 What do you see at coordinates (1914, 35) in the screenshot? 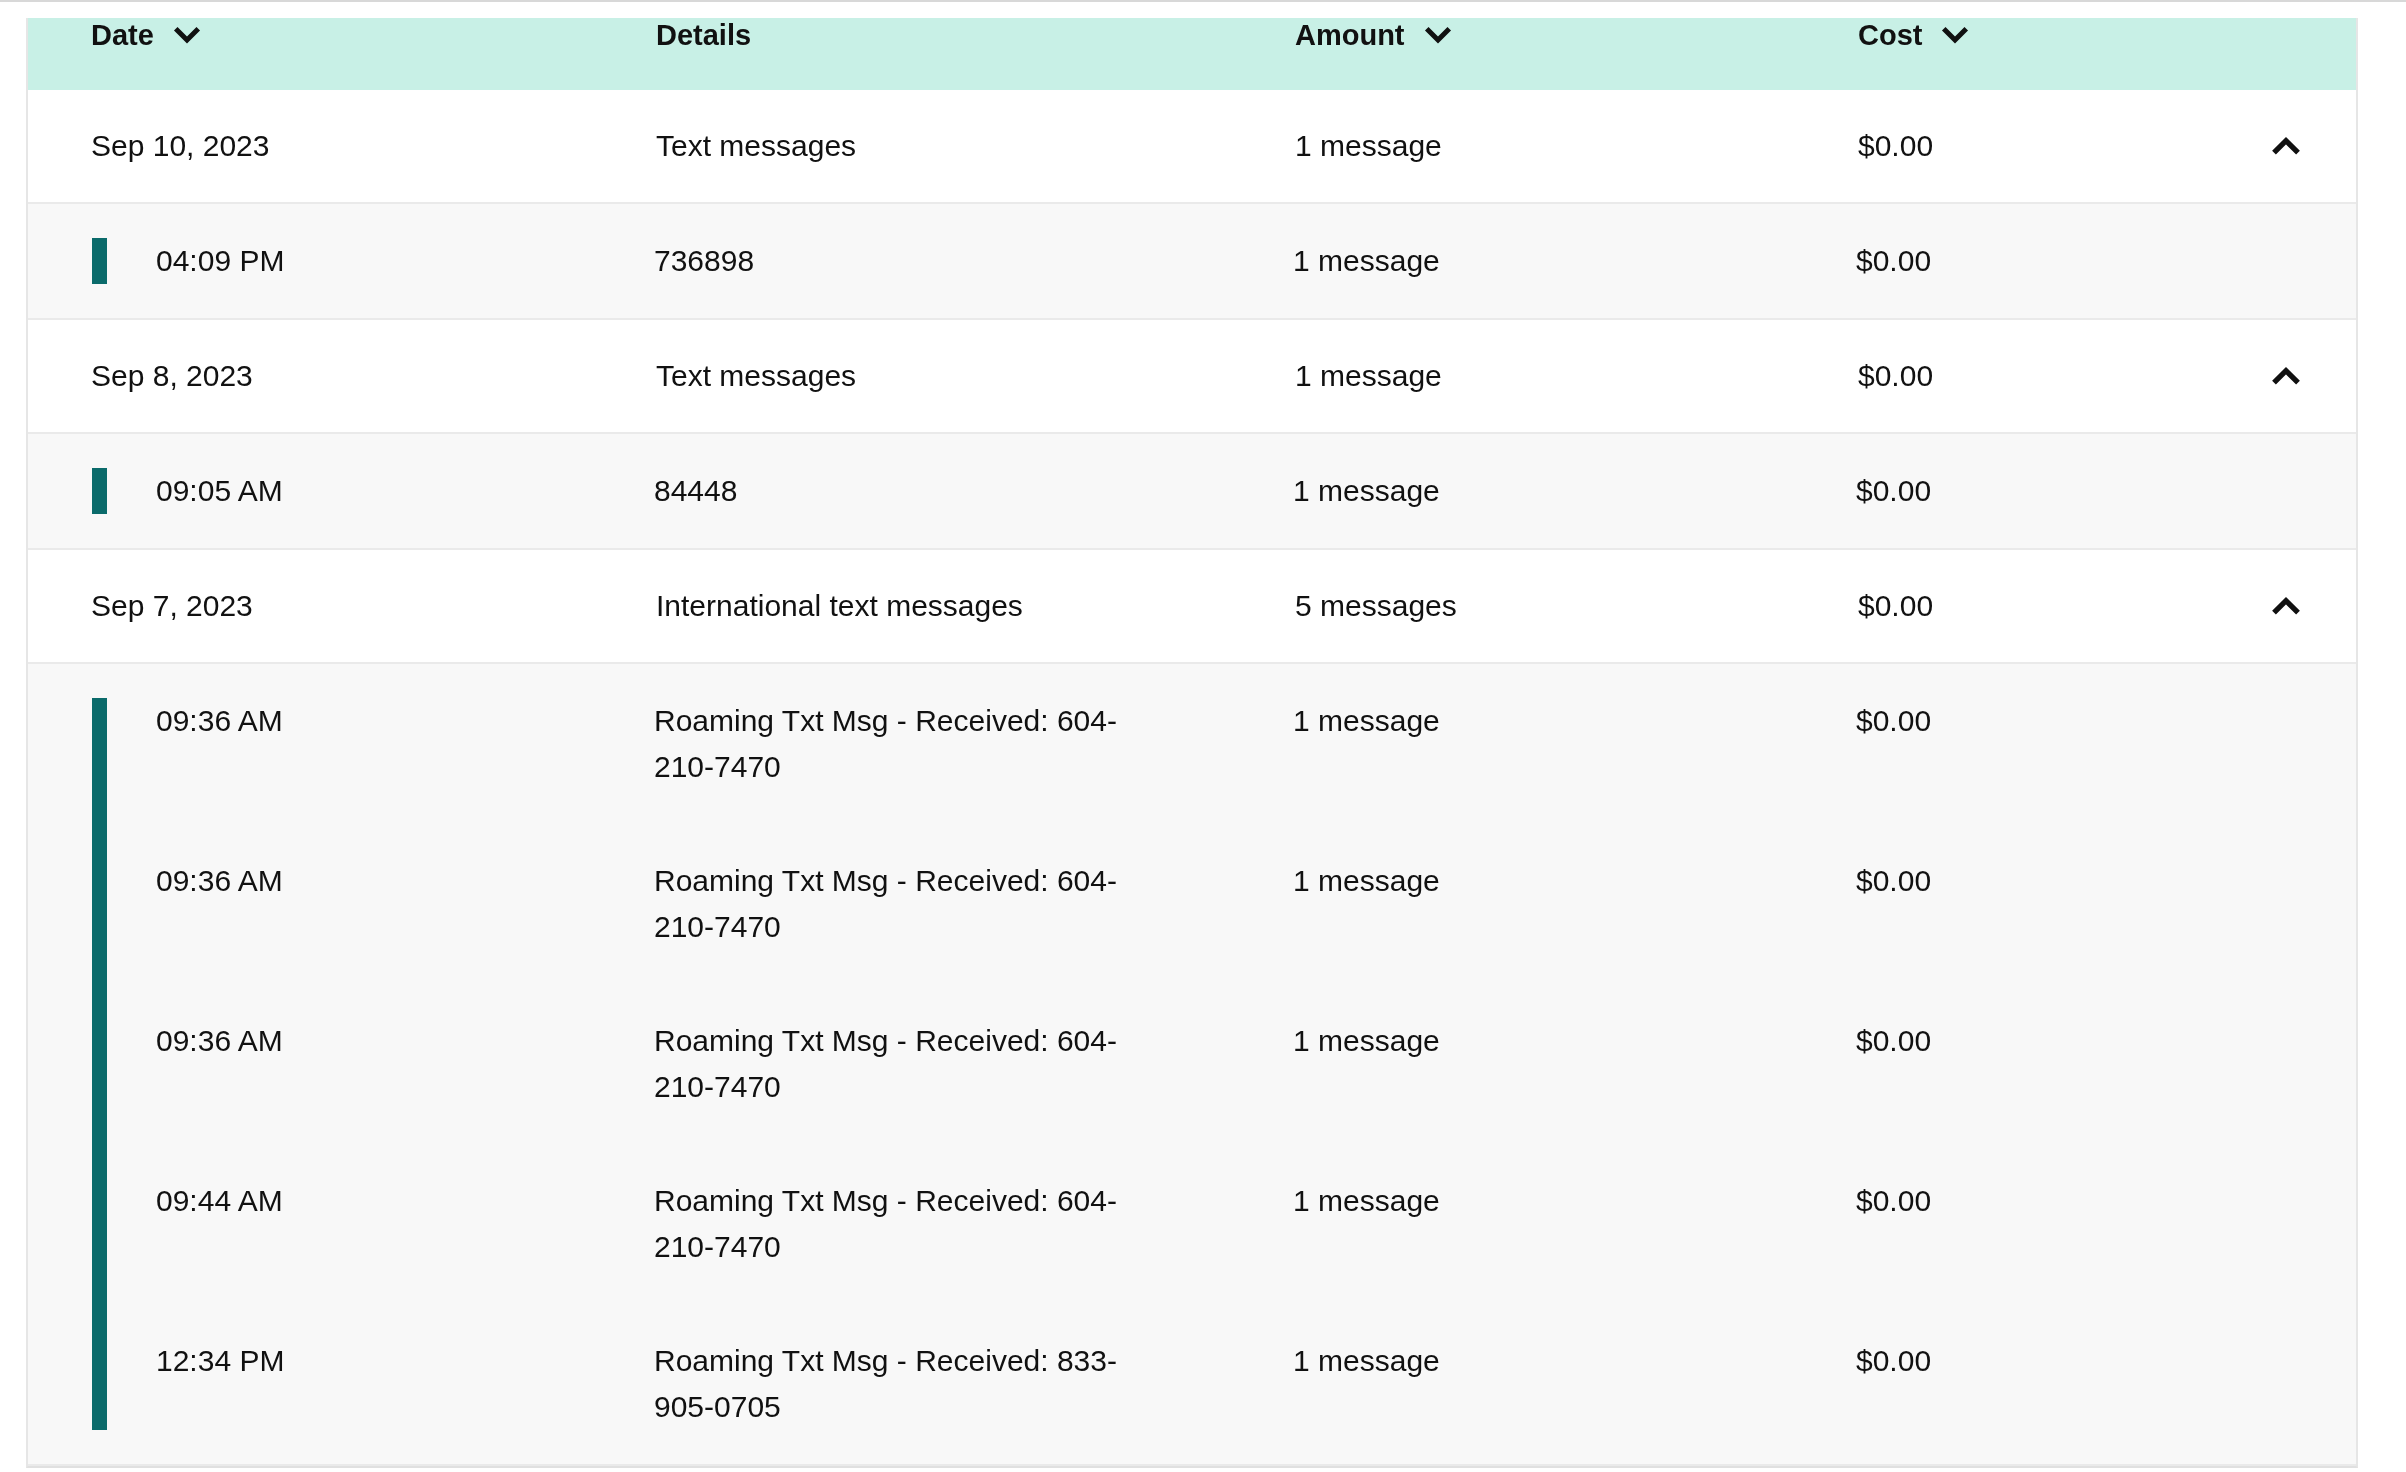
I see `sort-column-button: Cost` at bounding box center [1914, 35].